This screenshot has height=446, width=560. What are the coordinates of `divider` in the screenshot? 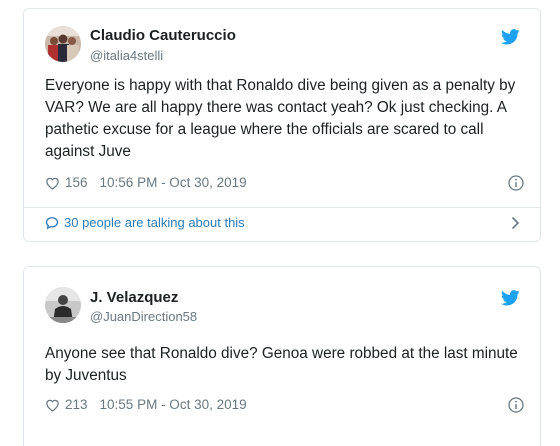 It's located at (282, 207).